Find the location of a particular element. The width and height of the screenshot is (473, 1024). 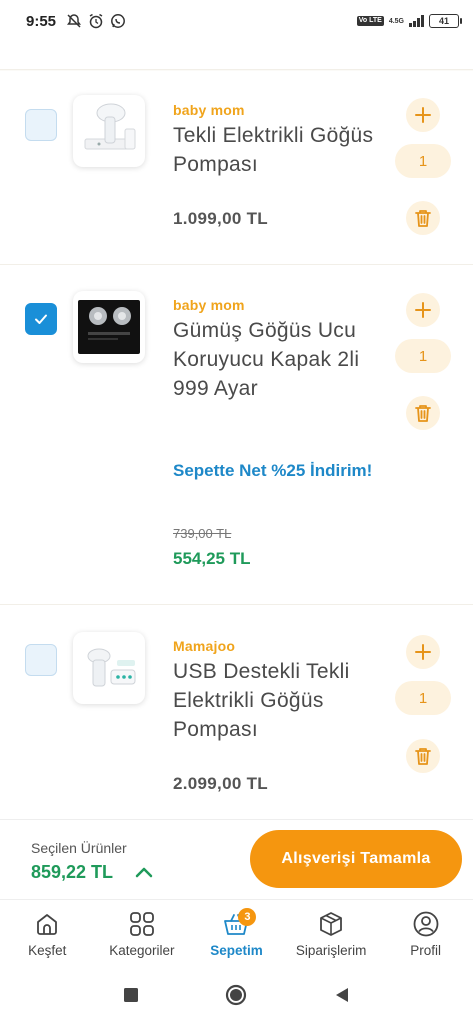

battery-icon: 41 is located at coordinates (445, 21).